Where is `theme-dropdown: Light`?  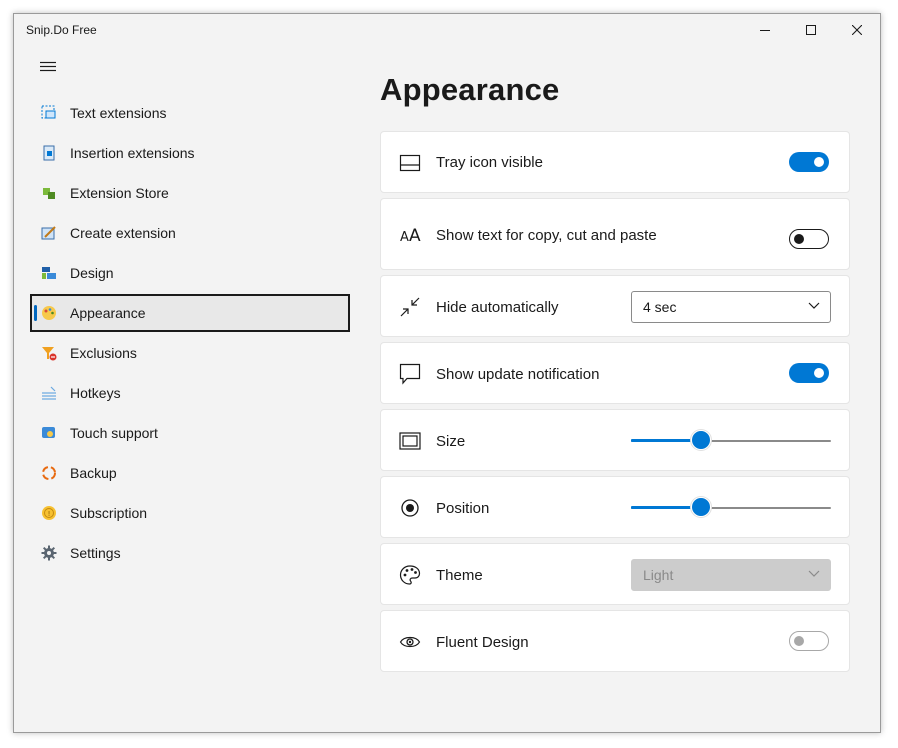
theme-dropdown: Light is located at coordinates (731, 575).